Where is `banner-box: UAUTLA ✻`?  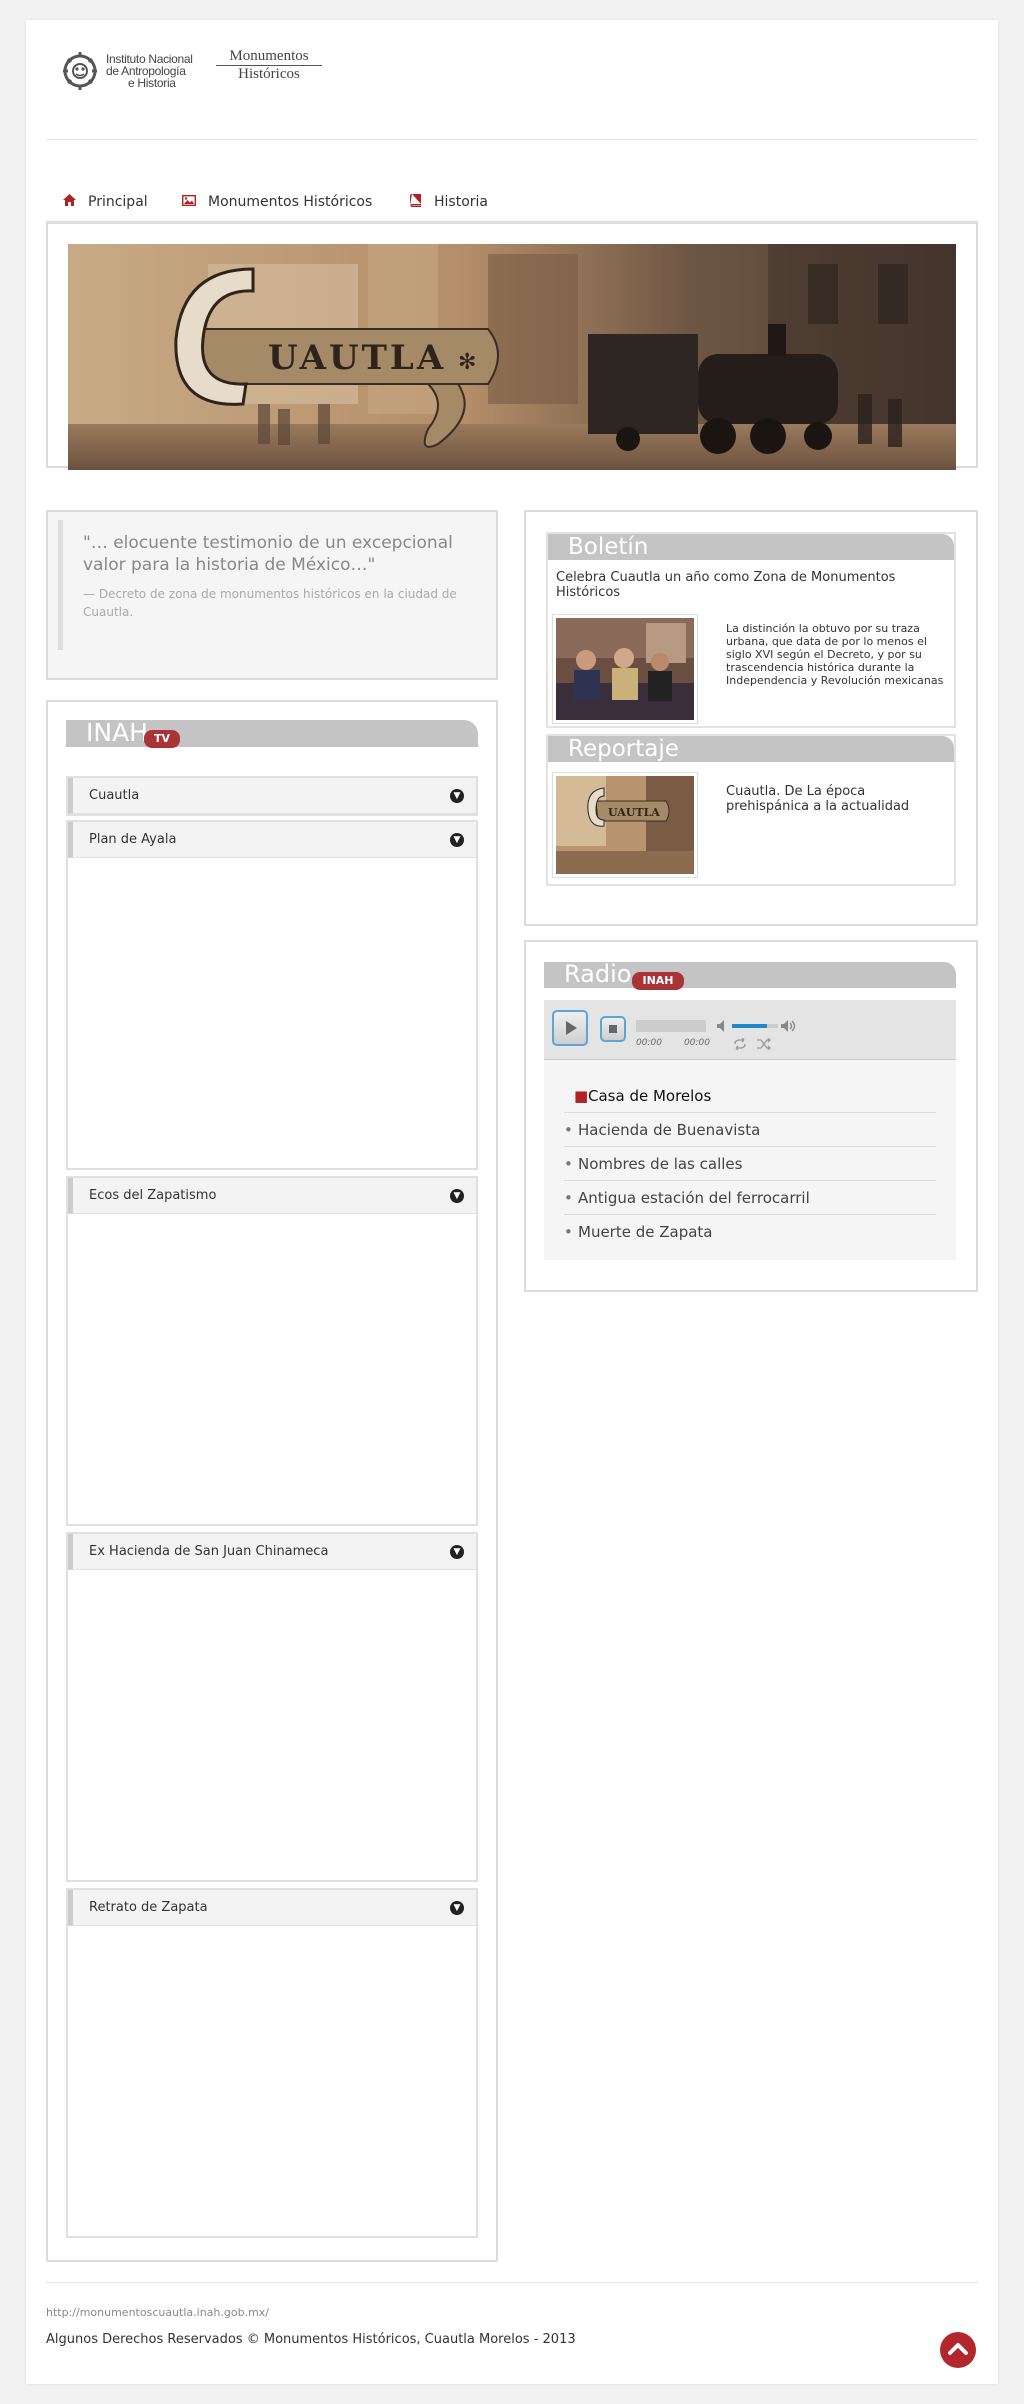
banner-box: UAUTLA ✻ is located at coordinates (512, 346).